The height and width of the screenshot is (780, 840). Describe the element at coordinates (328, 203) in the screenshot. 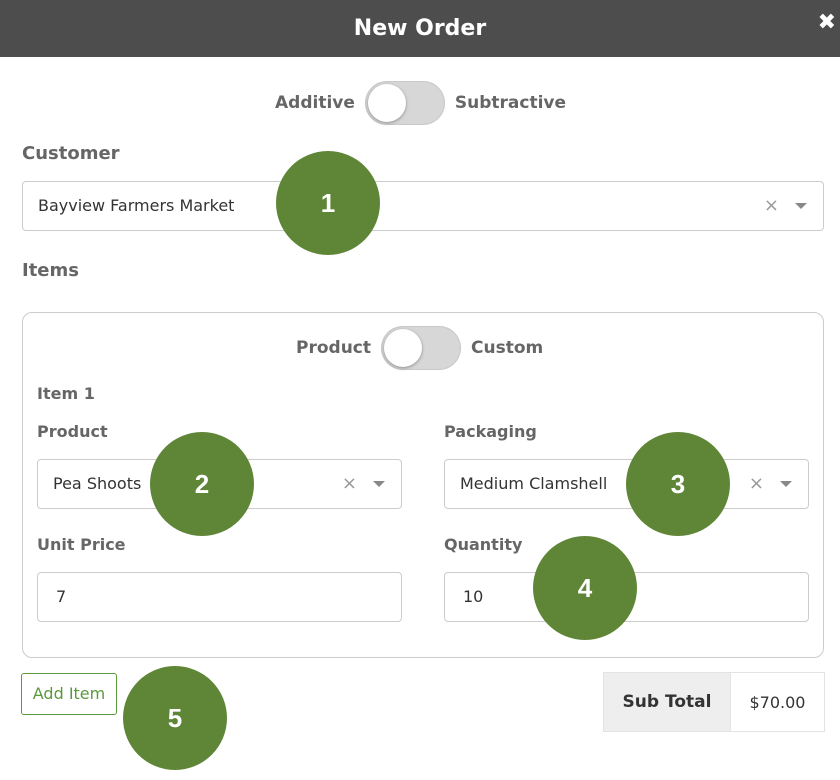

I see `callout-badge-1: 1` at that location.